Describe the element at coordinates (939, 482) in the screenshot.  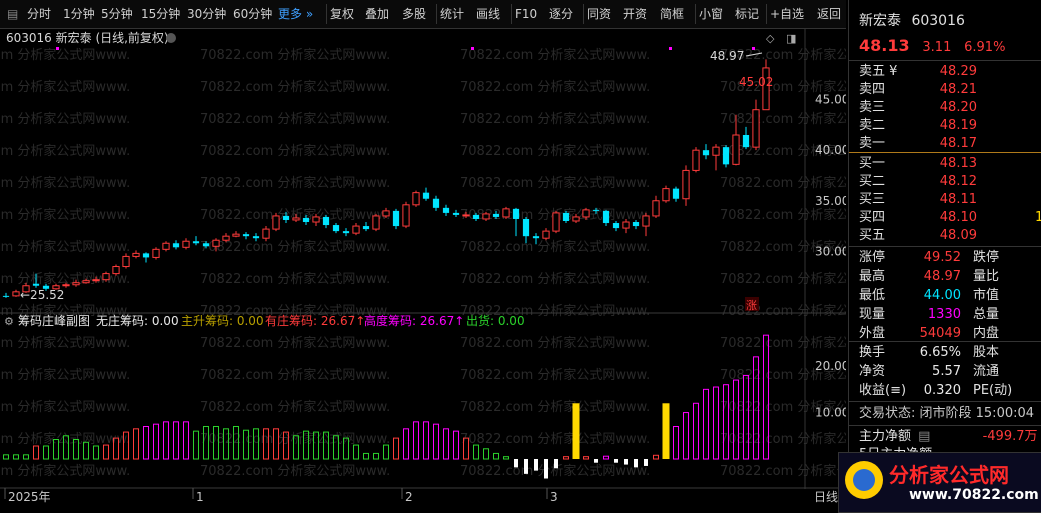
I see `site-logo: 分析家公式网 www.70822.com` at that location.